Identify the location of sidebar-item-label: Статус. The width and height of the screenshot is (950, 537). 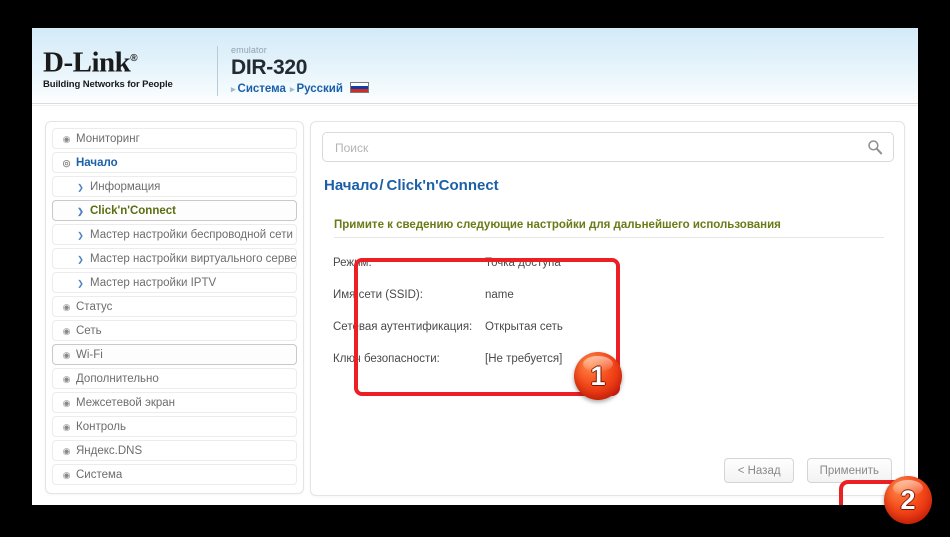
(94, 307).